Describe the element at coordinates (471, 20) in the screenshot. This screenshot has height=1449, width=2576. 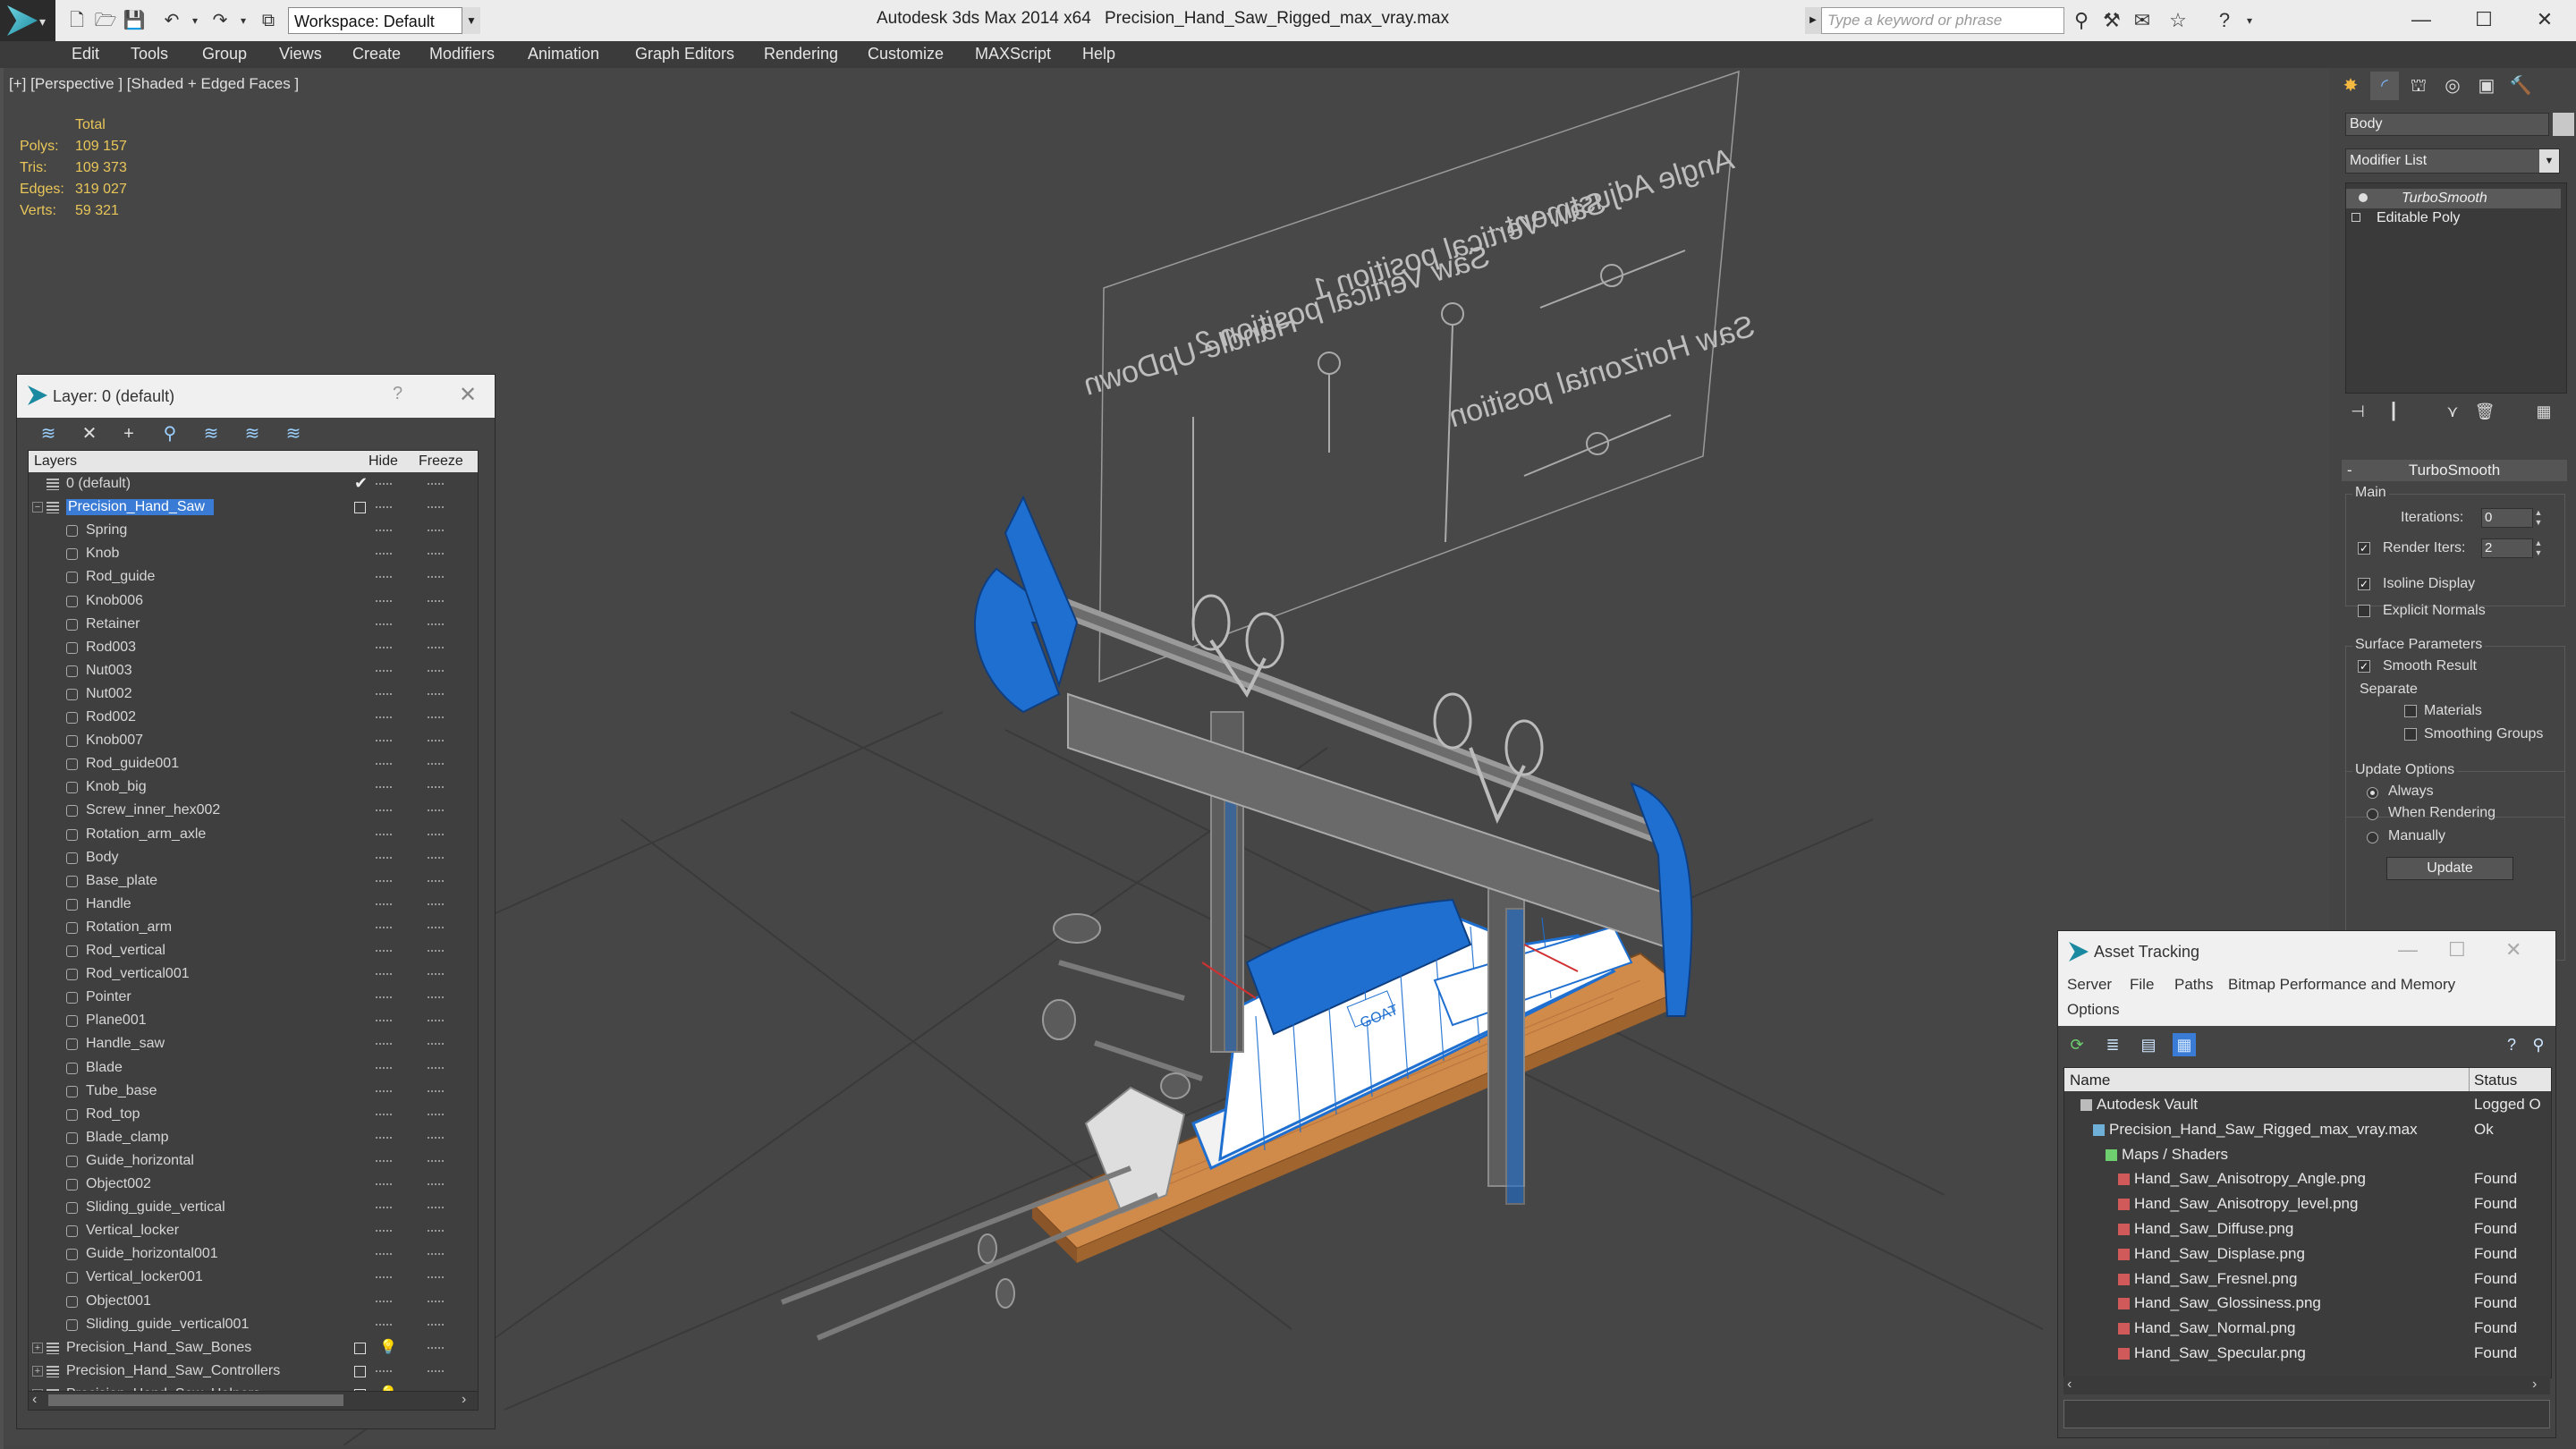
I see `chevron-down-icon: ▼` at that location.